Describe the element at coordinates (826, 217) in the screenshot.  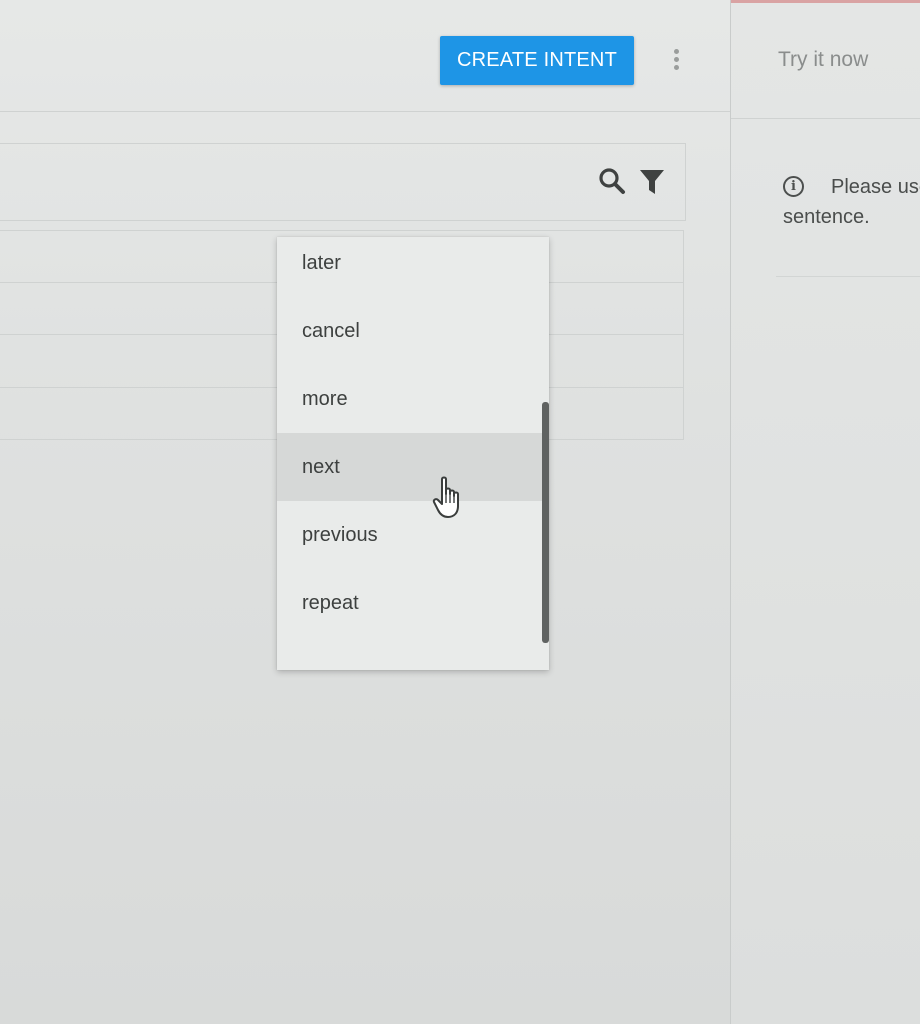
I see `info-text-line2: sentence.` at that location.